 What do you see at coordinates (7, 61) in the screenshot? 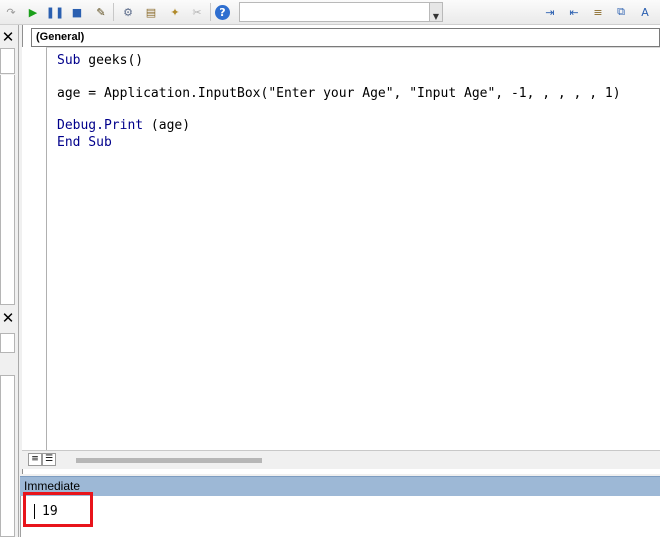
I see `project-explorer-pane` at bounding box center [7, 61].